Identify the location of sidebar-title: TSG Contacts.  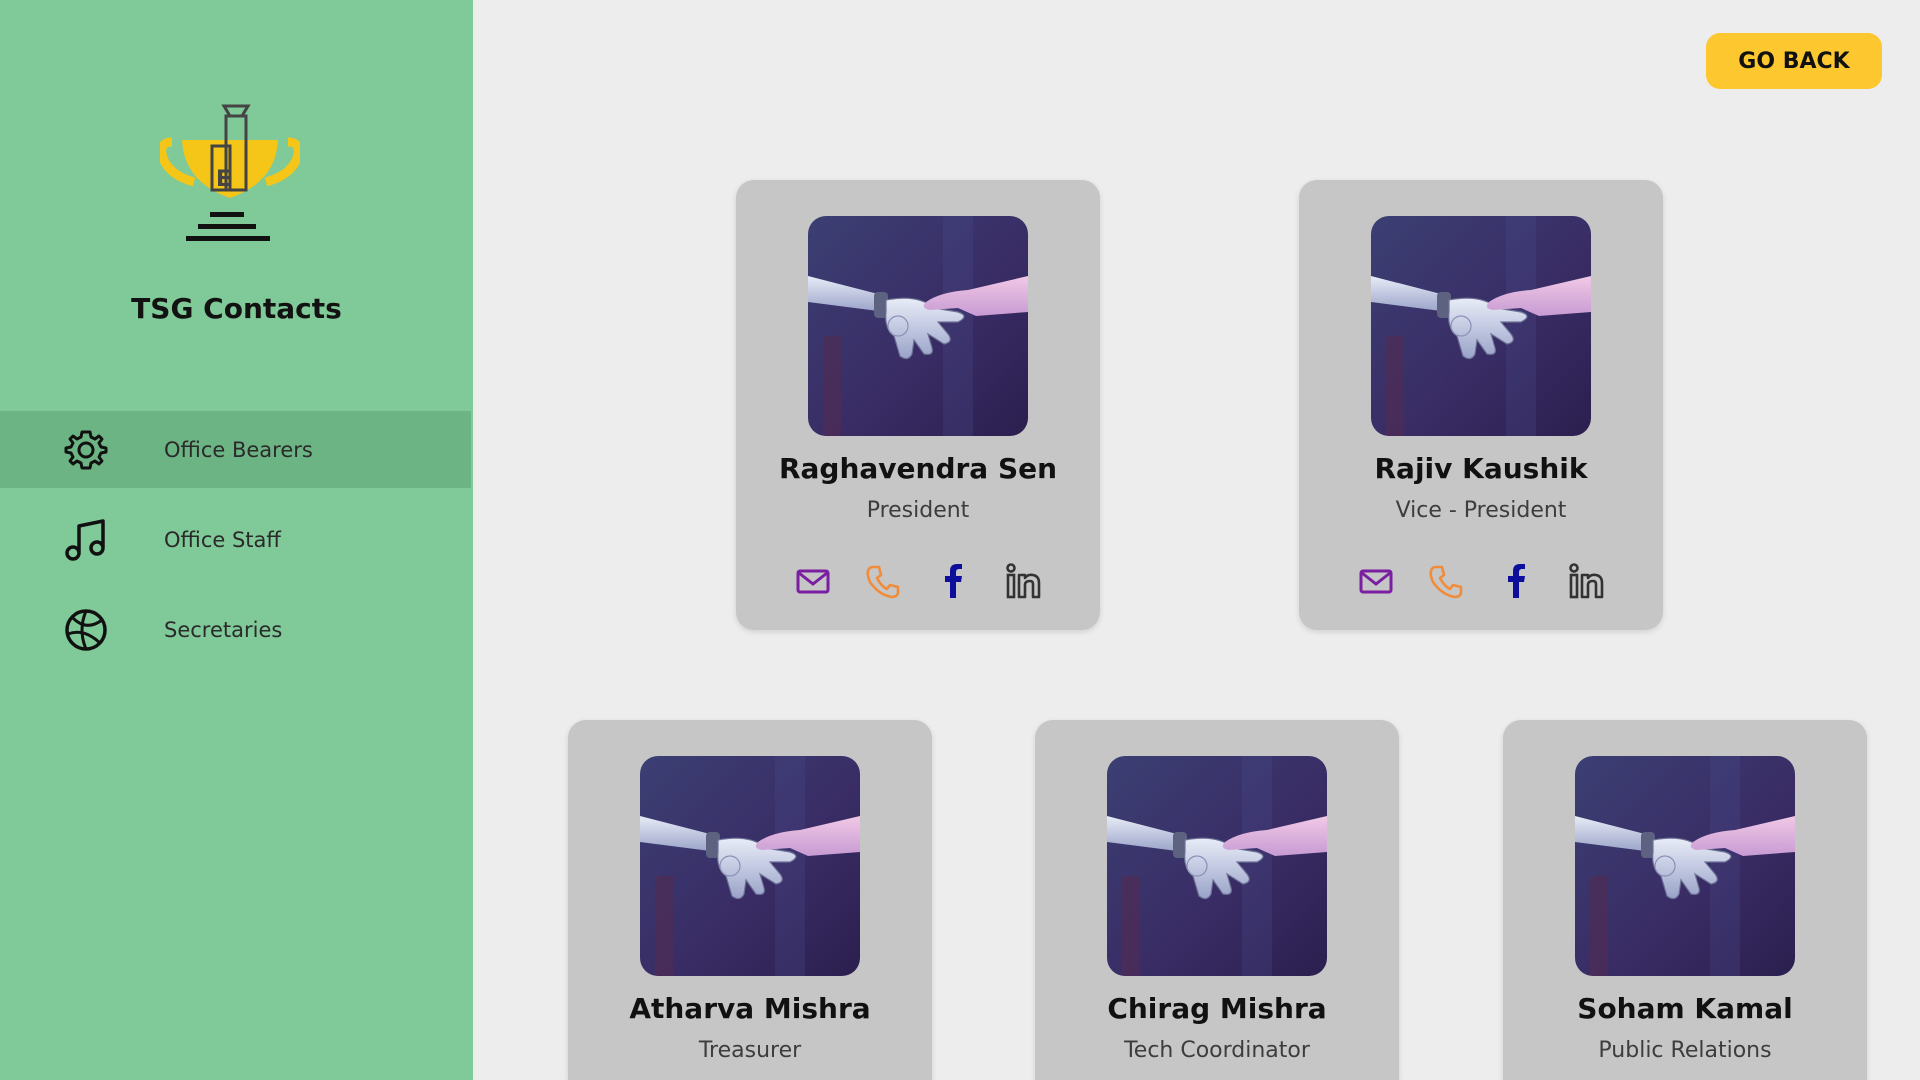
(236, 308).